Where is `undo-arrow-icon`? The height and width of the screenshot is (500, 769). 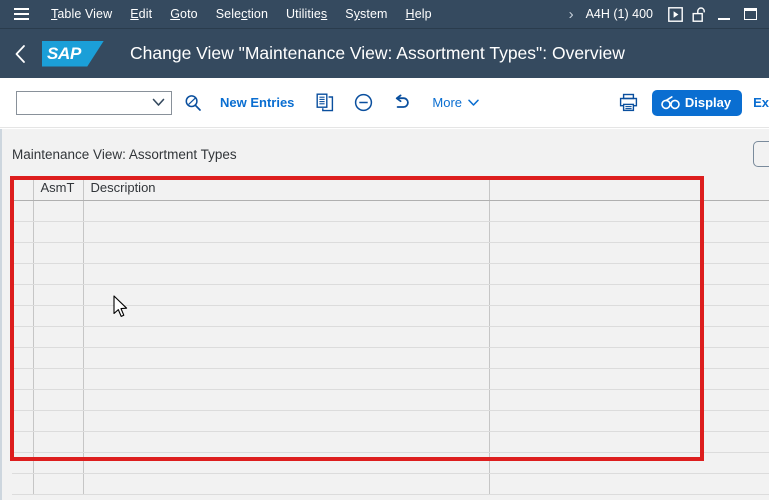 undo-arrow-icon is located at coordinates (401, 103).